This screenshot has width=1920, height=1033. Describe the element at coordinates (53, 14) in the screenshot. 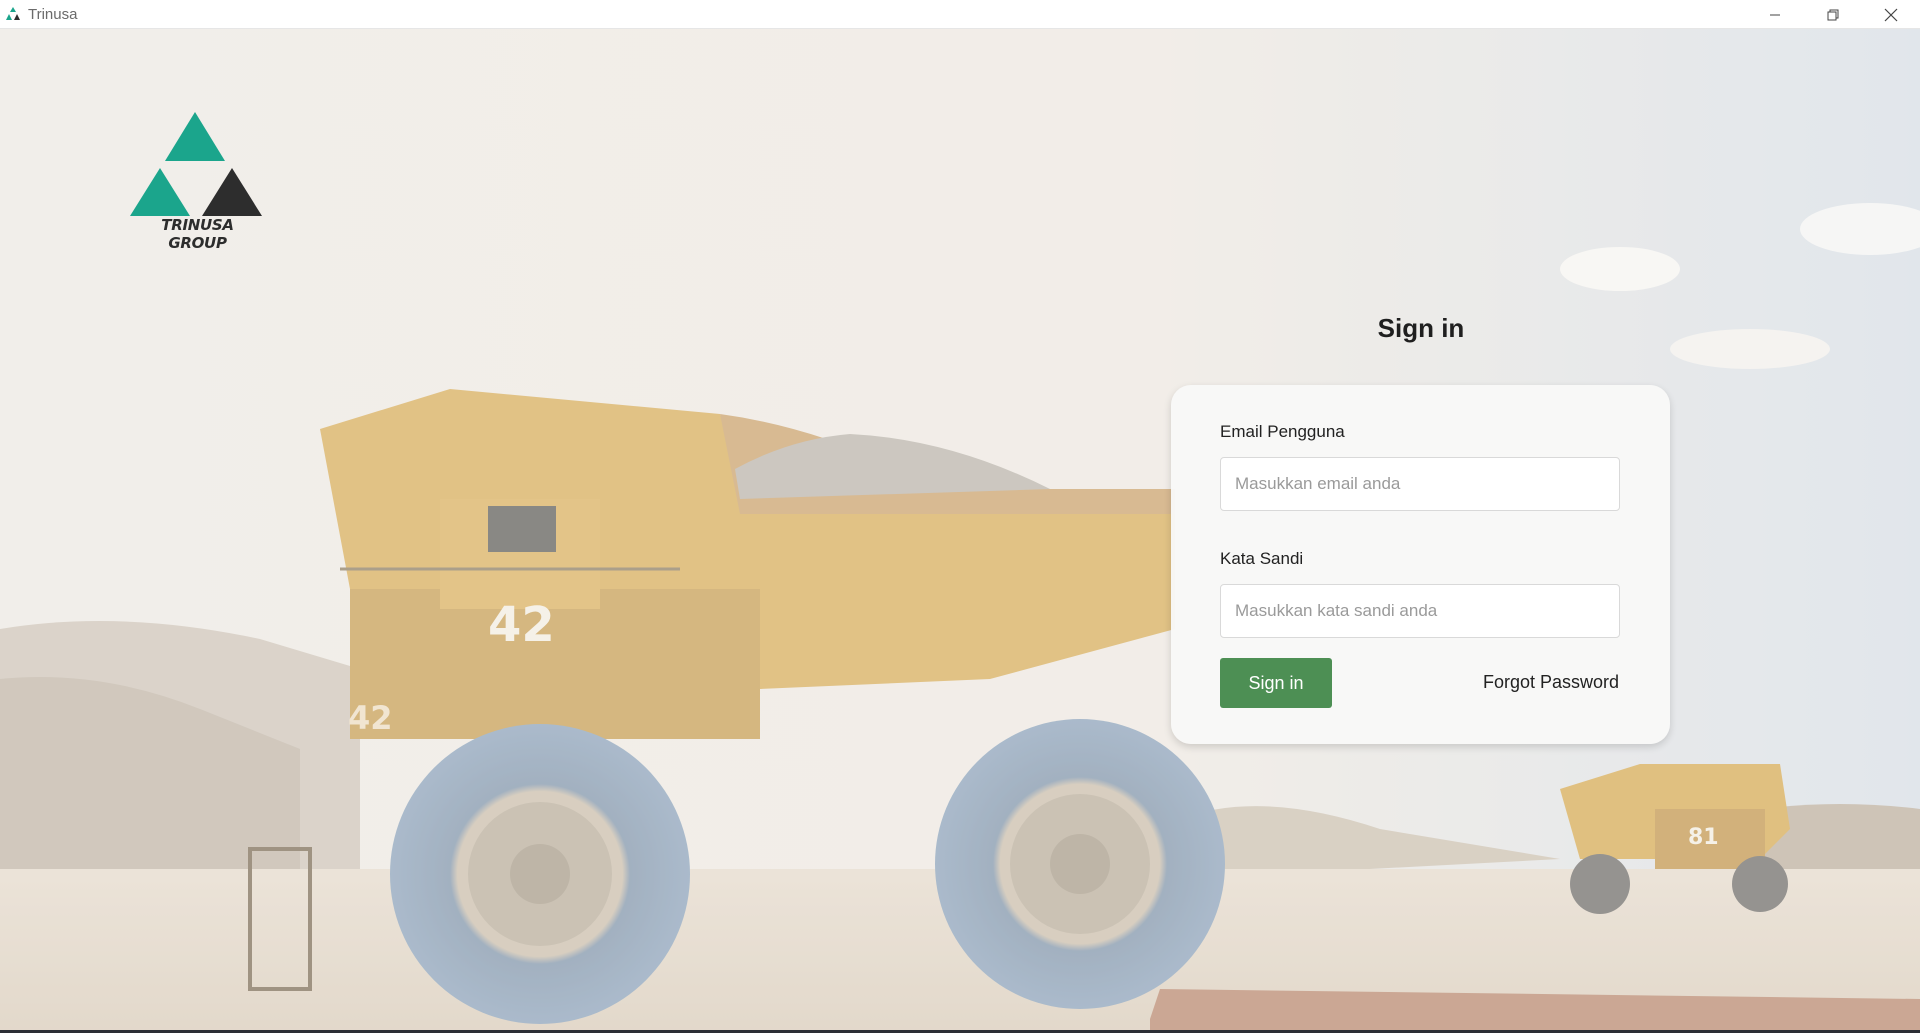

I see `window-title: Trinusa` at that location.